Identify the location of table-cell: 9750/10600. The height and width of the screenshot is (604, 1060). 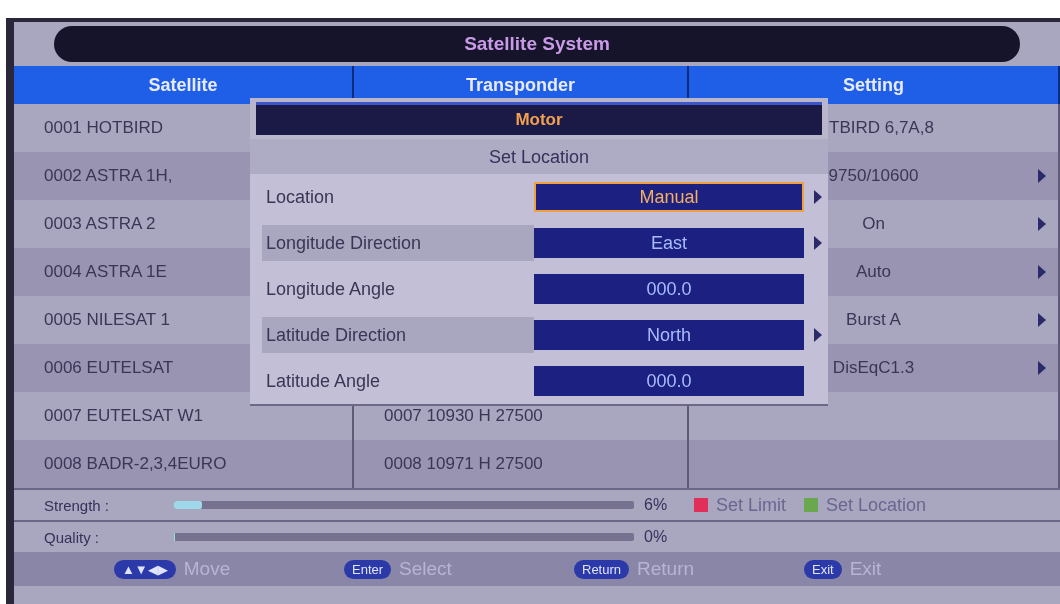
(873, 176).